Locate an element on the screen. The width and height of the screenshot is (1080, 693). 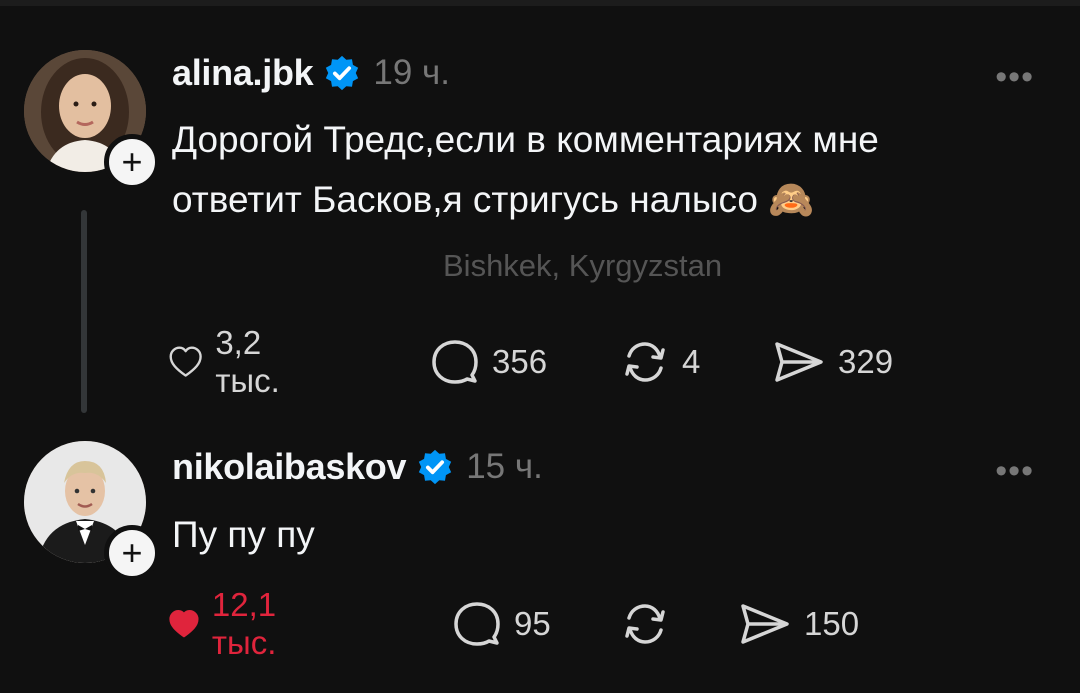
avatar-nikolaibaskov: + is located at coordinates (92, 511).